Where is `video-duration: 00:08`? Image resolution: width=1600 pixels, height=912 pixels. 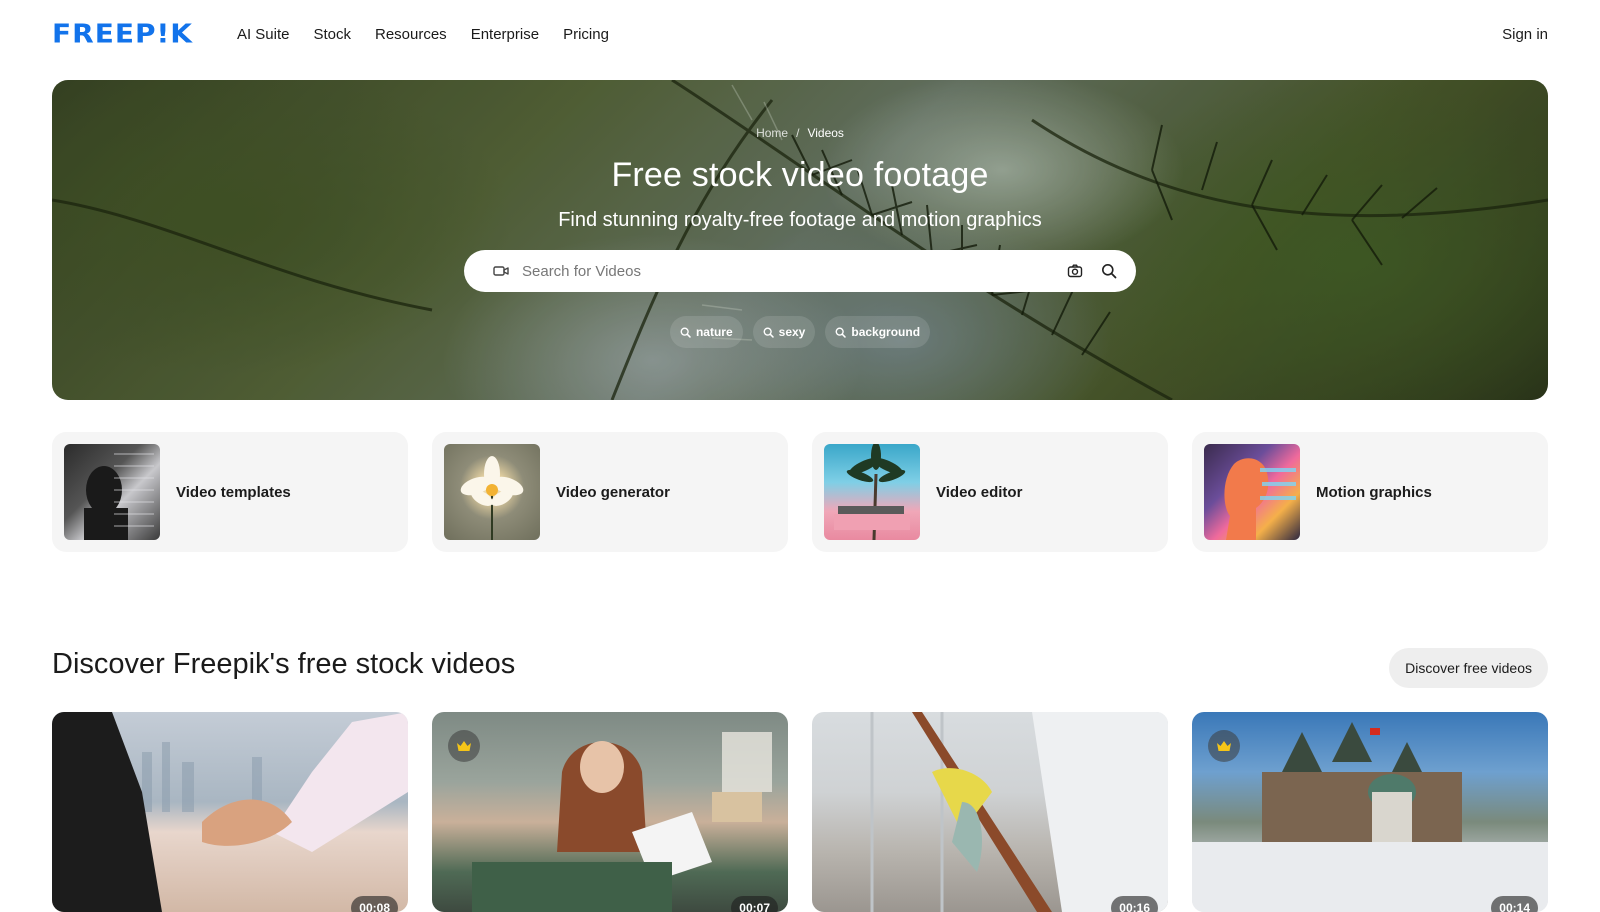 video-duration: 00:08 is located at coordinates (374, 904).